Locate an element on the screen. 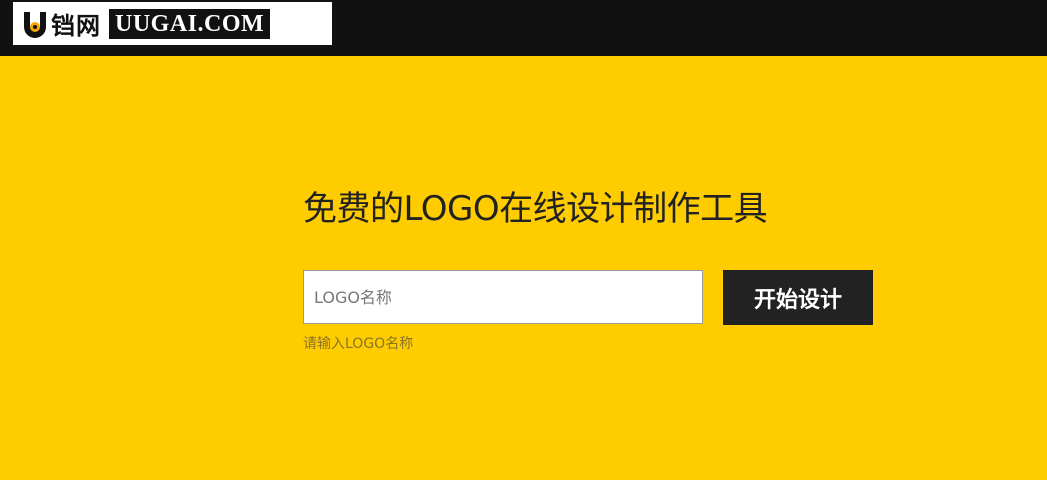 Image resolution: width=1047 pixels, height=480 pixels. top-bar: 铛网 UUGAI.COM is located at coordinates (523, 28).